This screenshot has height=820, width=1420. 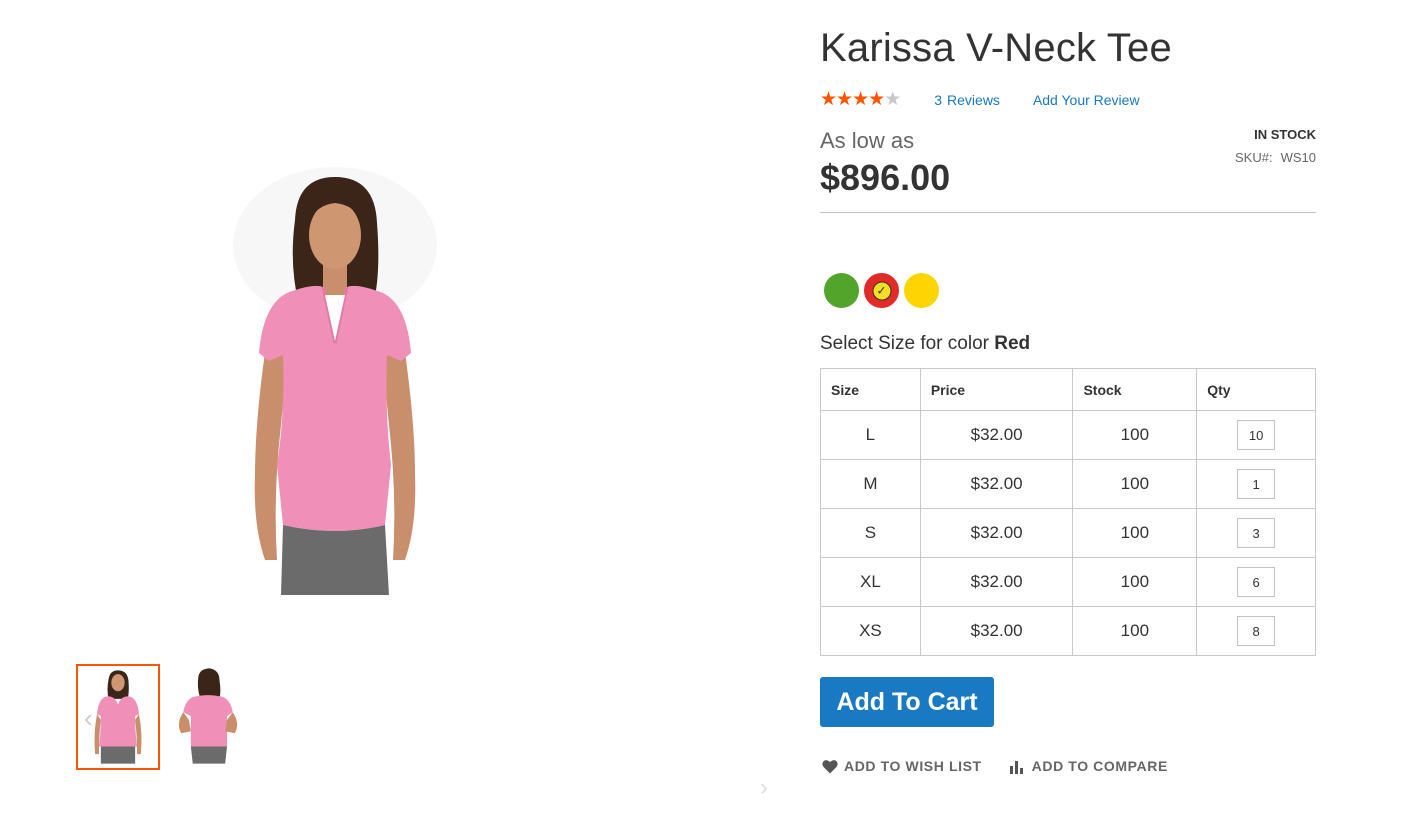 I want to click on chevron-left-icon: ‹, so click(x=88, y=718).